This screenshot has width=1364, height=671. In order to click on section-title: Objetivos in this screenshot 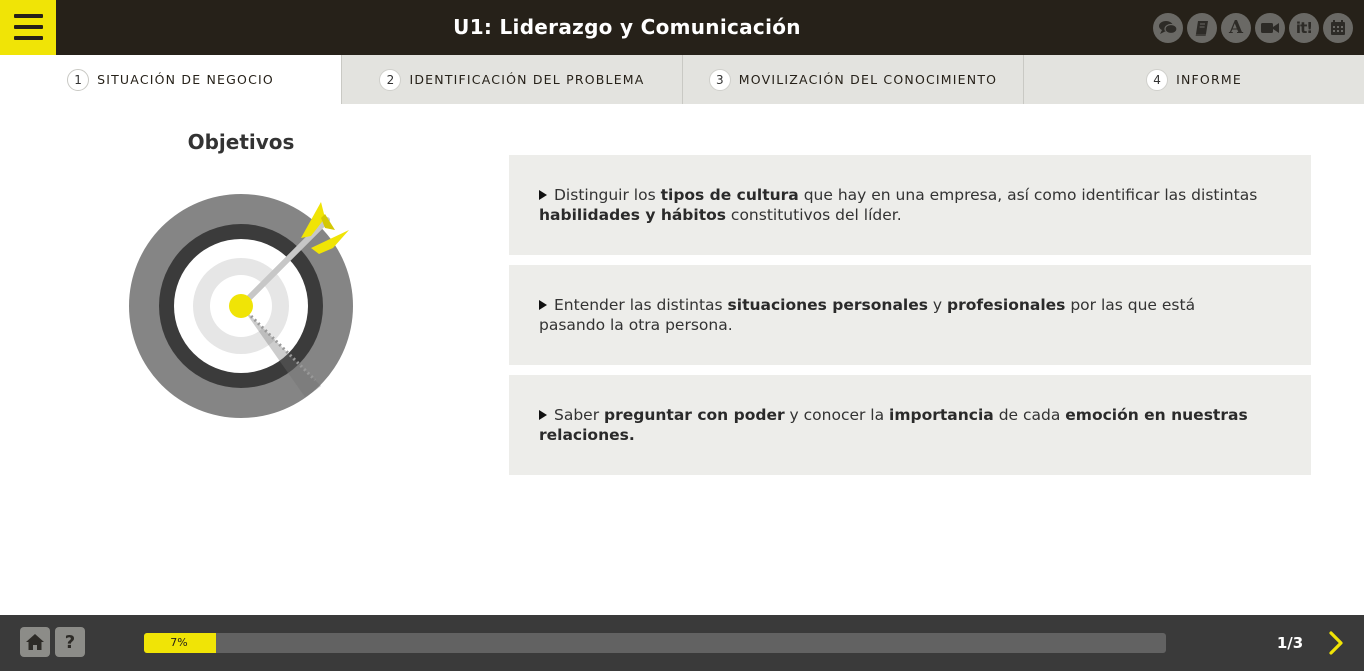, I will do `click(241, 142)`.